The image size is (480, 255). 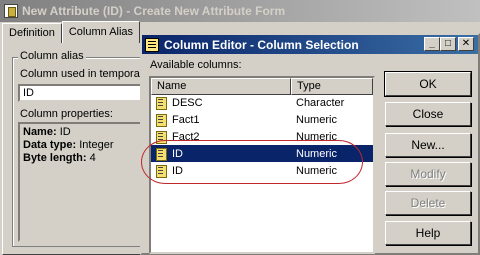 What do you see at coordinates (262, 102) in the screenshot?
I see `list-item: DESC Character` at bounding box center [262, 102].